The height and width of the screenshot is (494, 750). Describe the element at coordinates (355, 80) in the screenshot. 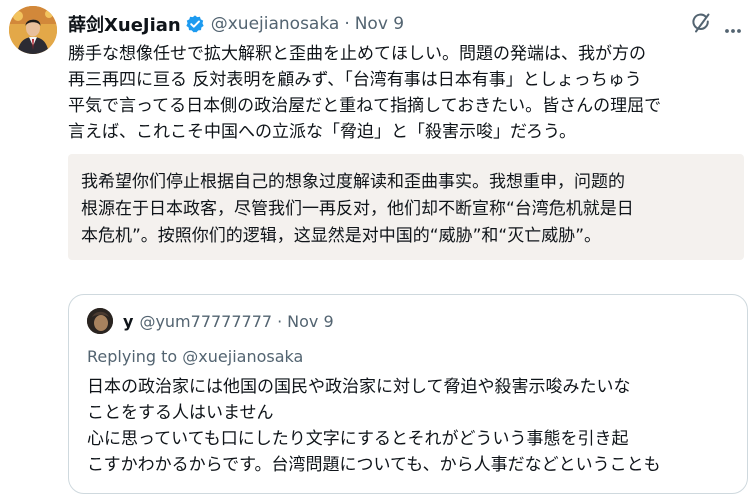

I see `tweet-text-line: 再三再四に亘る 反対表明を顧みず、「台湾有事は日本有事」としょっちゅう` at that location.